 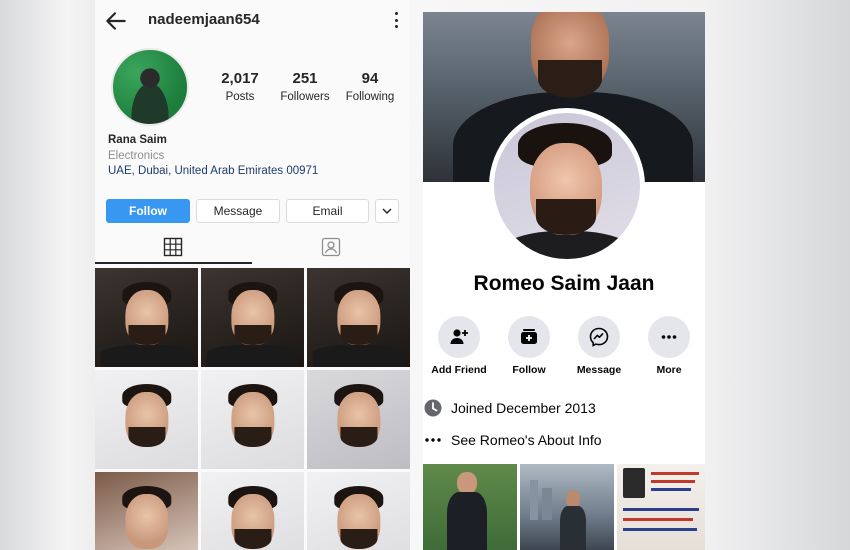 I want to click on instagram-category: Electronics, so click(x=136, y=156).